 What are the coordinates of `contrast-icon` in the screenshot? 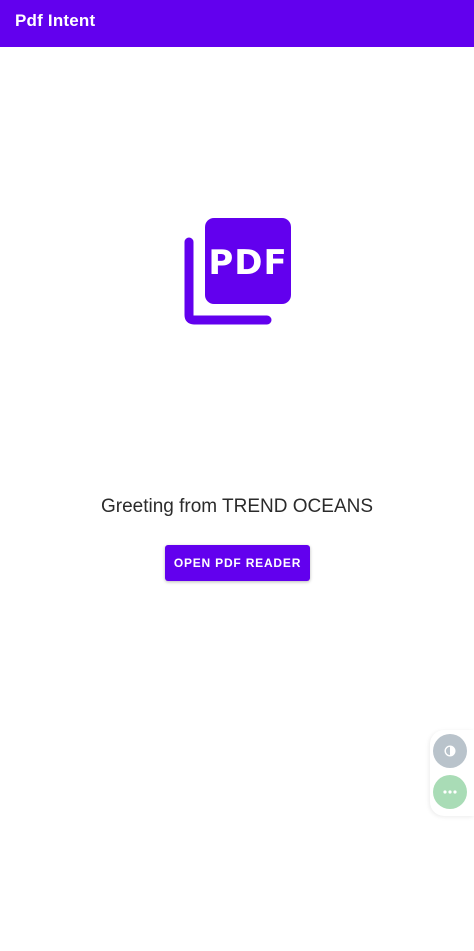 It's located at (450, 751).